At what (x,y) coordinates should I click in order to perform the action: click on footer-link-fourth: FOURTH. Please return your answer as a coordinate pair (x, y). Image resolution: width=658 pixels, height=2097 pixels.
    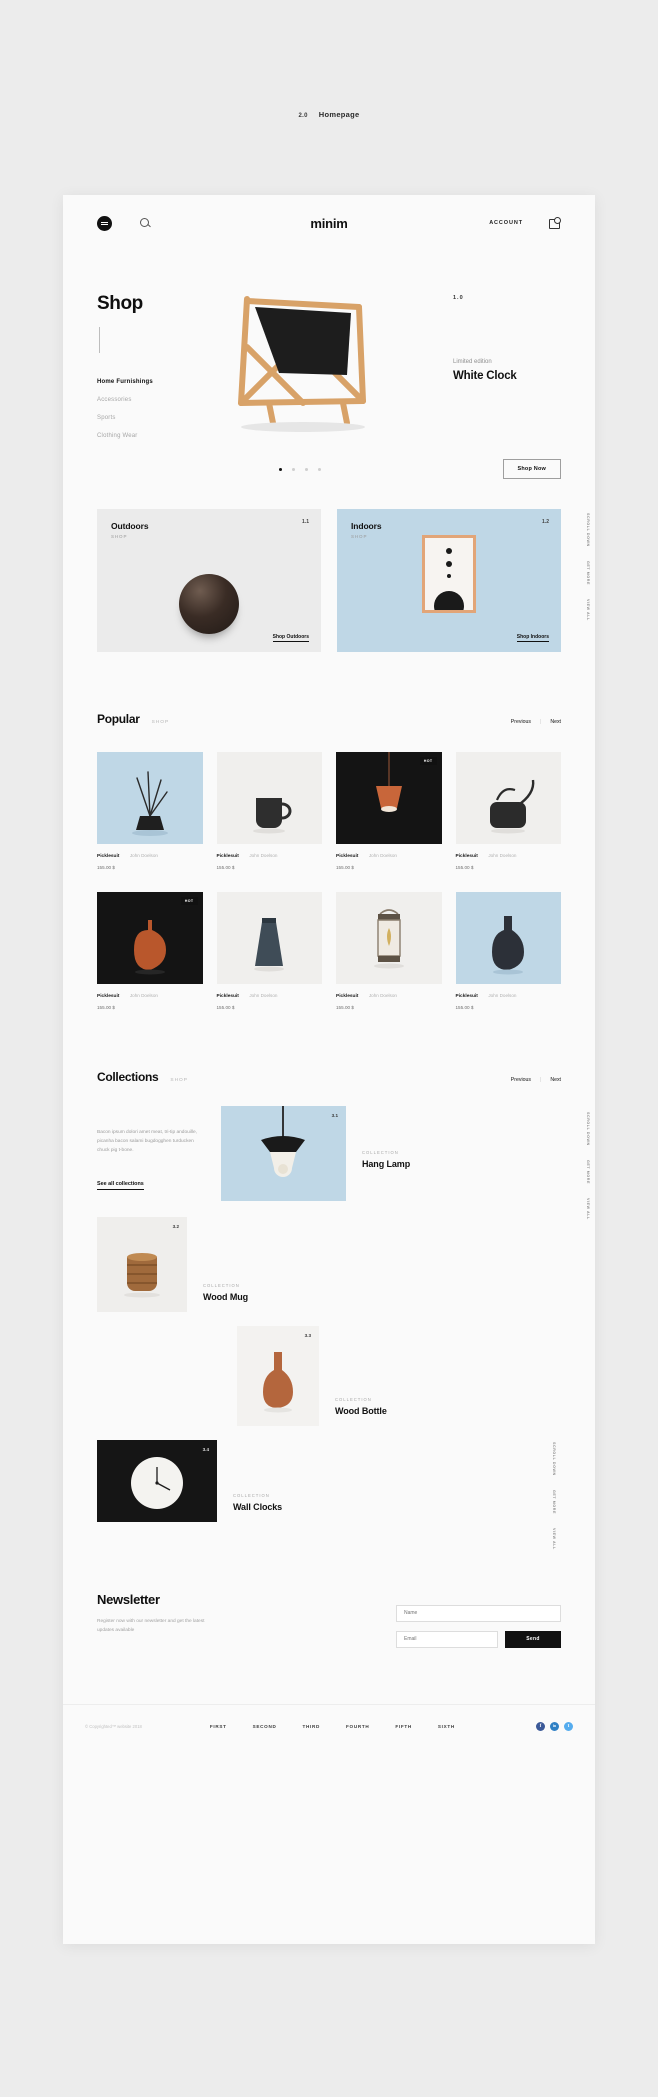
    Looking at the image, I should click on (357, 1726).